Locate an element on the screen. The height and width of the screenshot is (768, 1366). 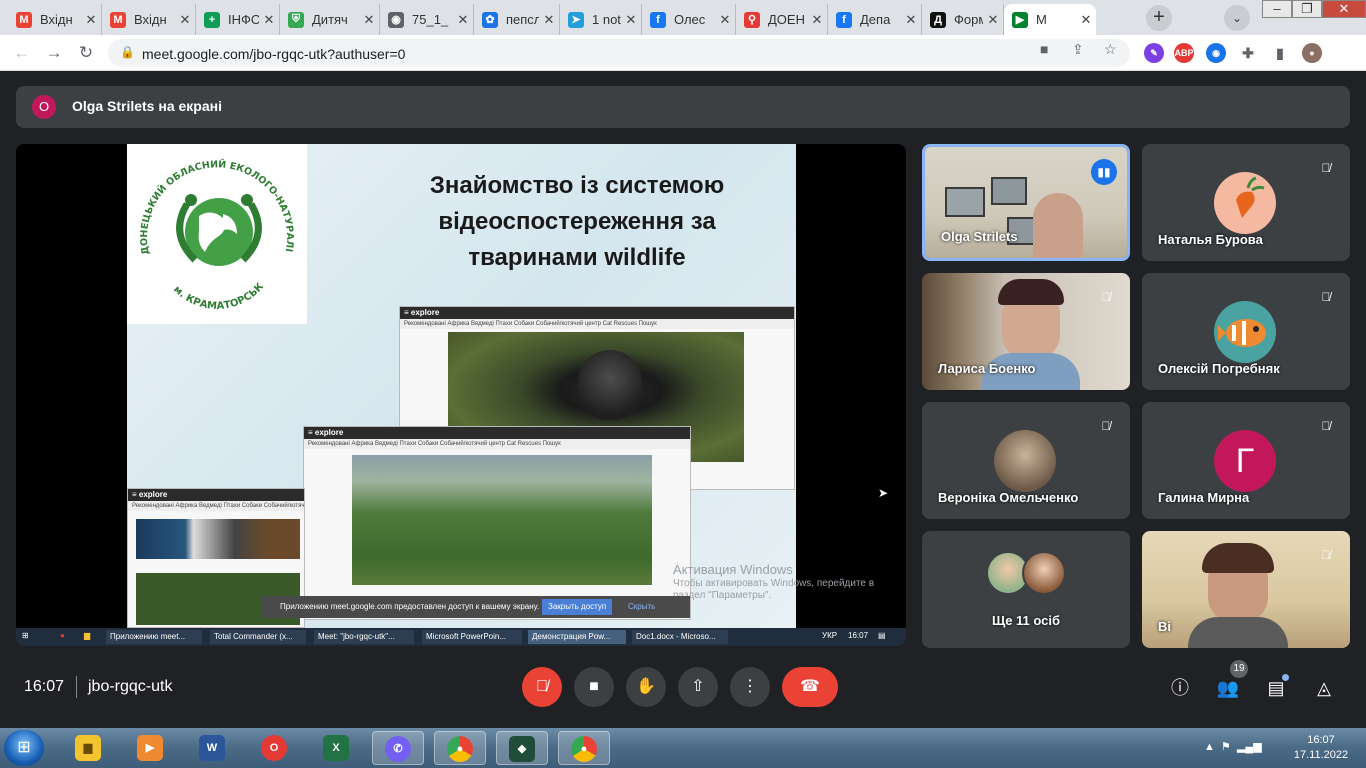
camera-toggle-button: ■ is located at coordinates (594, 687).